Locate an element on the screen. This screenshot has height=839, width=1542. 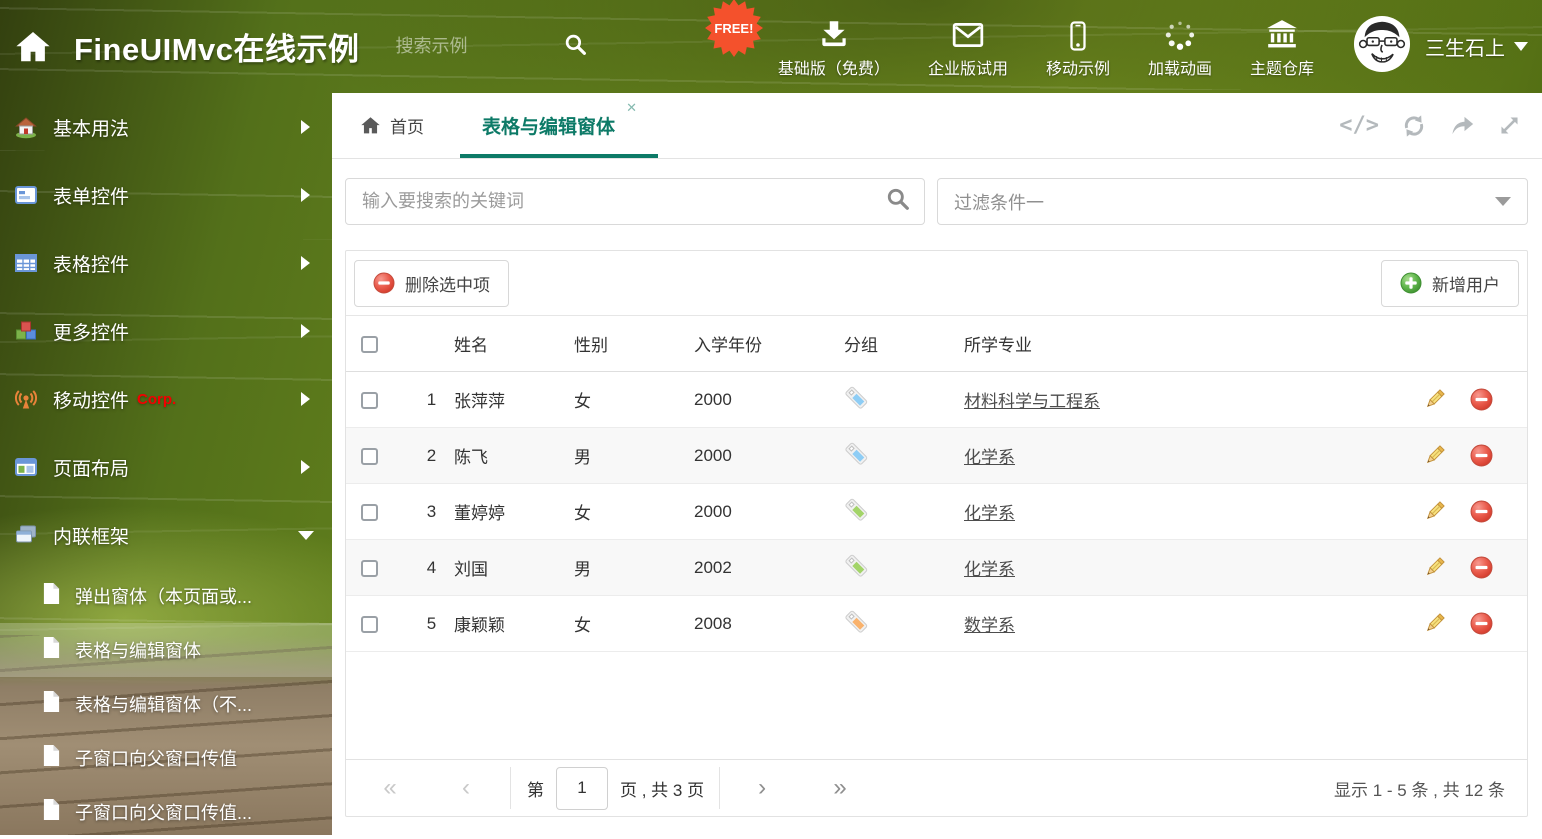
cell-name: 张萍萍 is located at coordinates (514, 399).